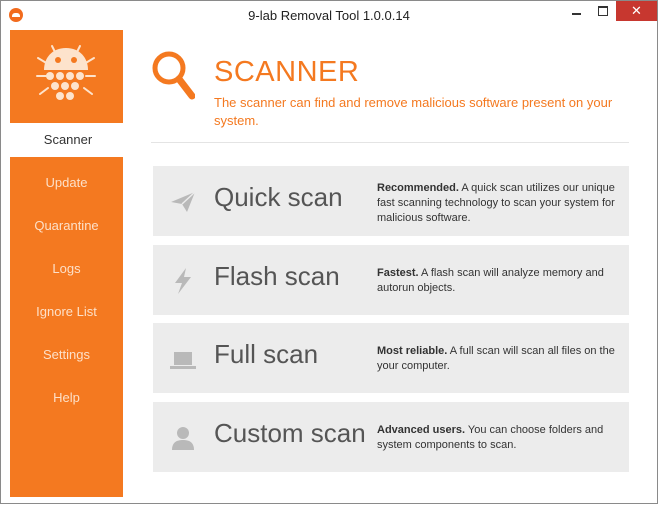 This screenshot has height=506, width=660. I want to click on maximize-button, so click(603, 11).